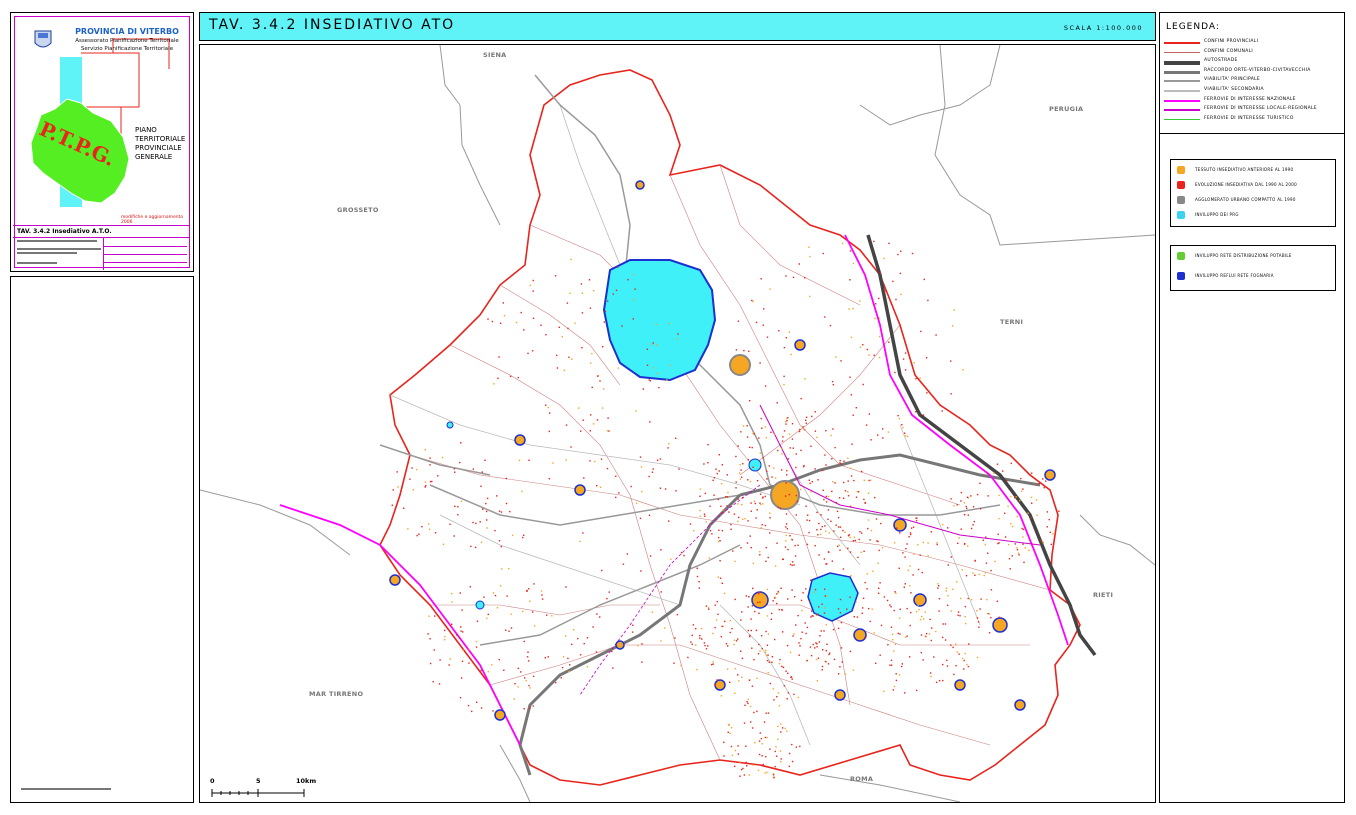 The image size is (1356, 815). What do you see at coordinates (1254, 81) in the screenshot?
I see `legend-line-item: VIABILITA' PRINCIPALE` at bounding box center [1254, 81].